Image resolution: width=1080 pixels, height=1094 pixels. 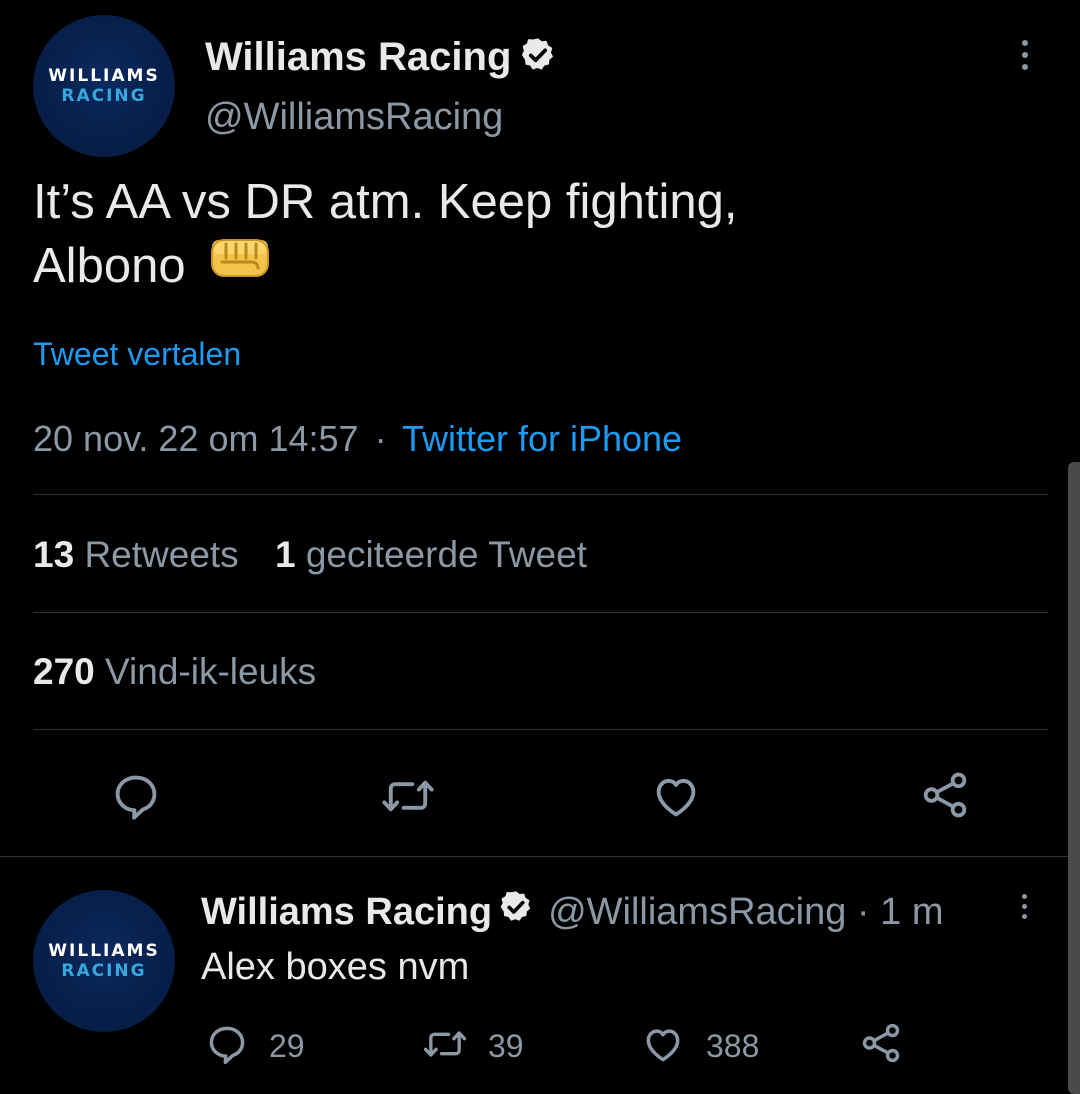 I want to click on author-handle: @WilliamsRacing, so click(x=354, y=117).